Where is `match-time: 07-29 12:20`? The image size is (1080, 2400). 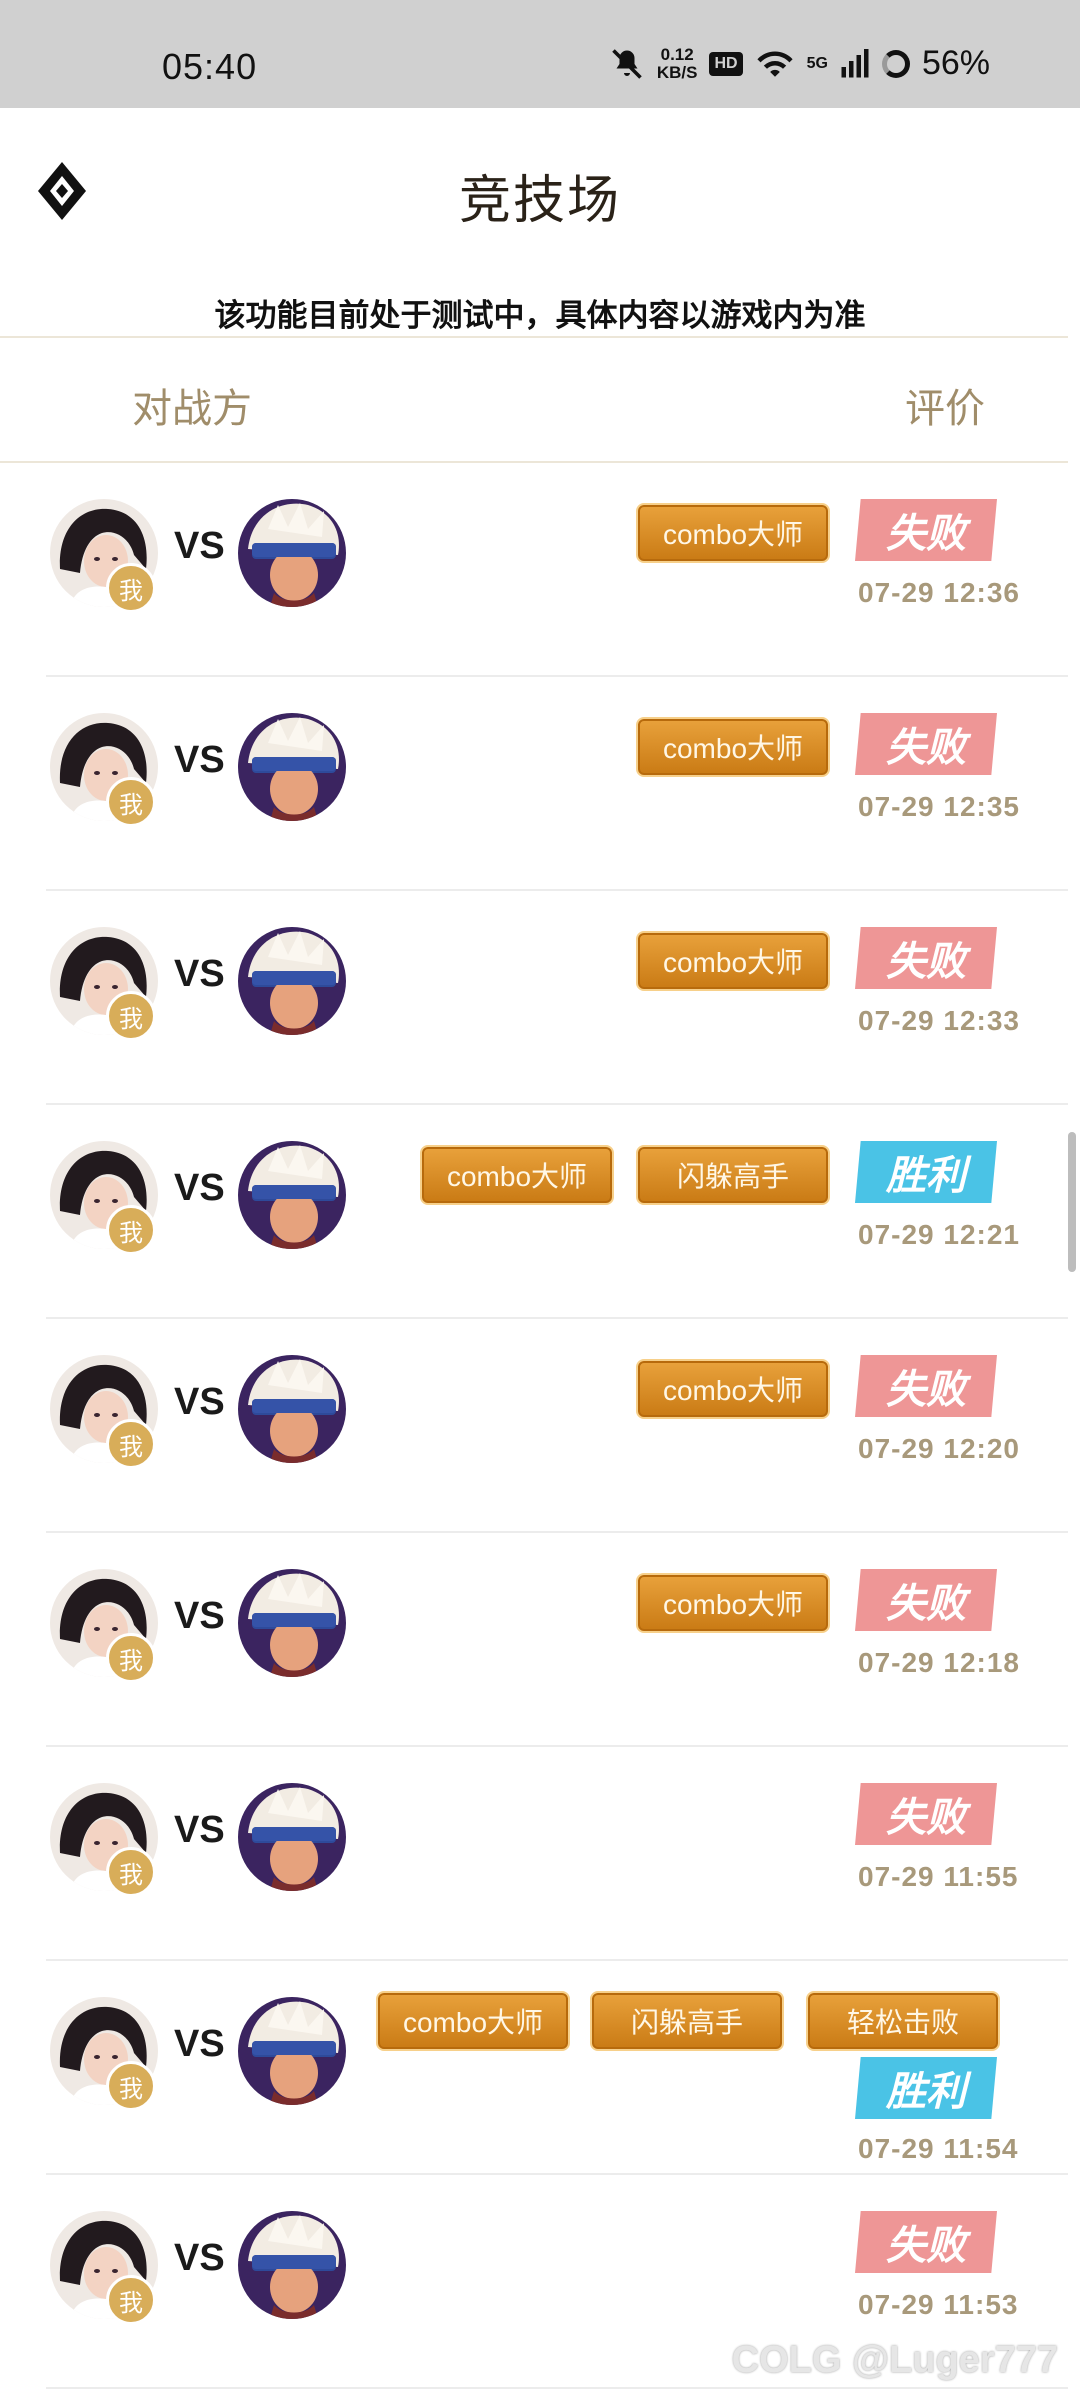
match-time: 07-29 12:20 is located at coordinates (939, 1448).